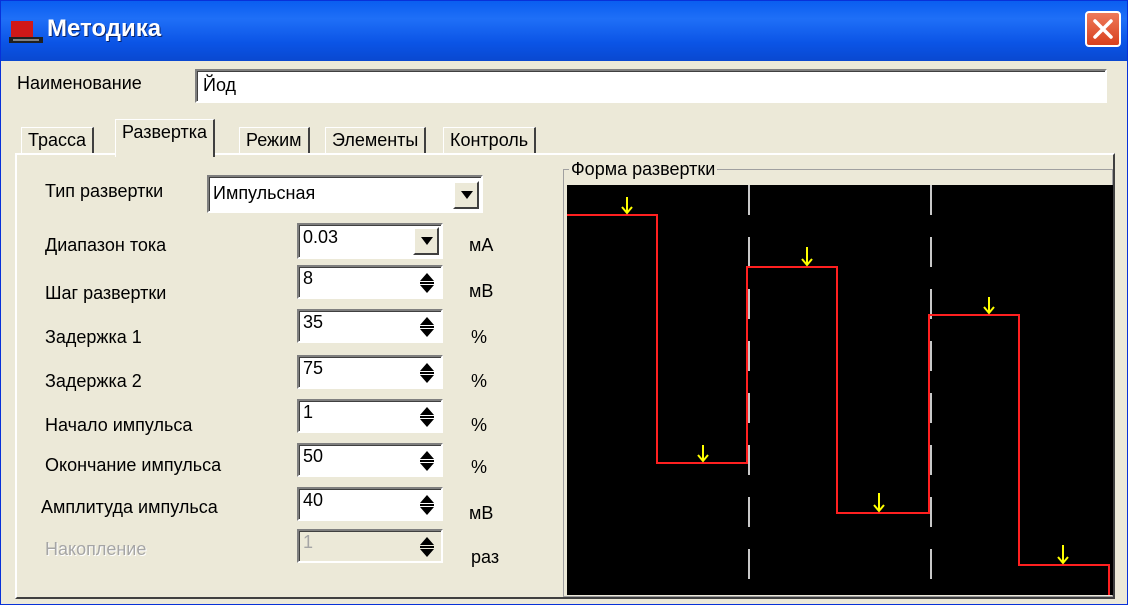 This screenshot has height=605, width=1128. I want to click on tab-rezhim: Режим, so click(274, 141).